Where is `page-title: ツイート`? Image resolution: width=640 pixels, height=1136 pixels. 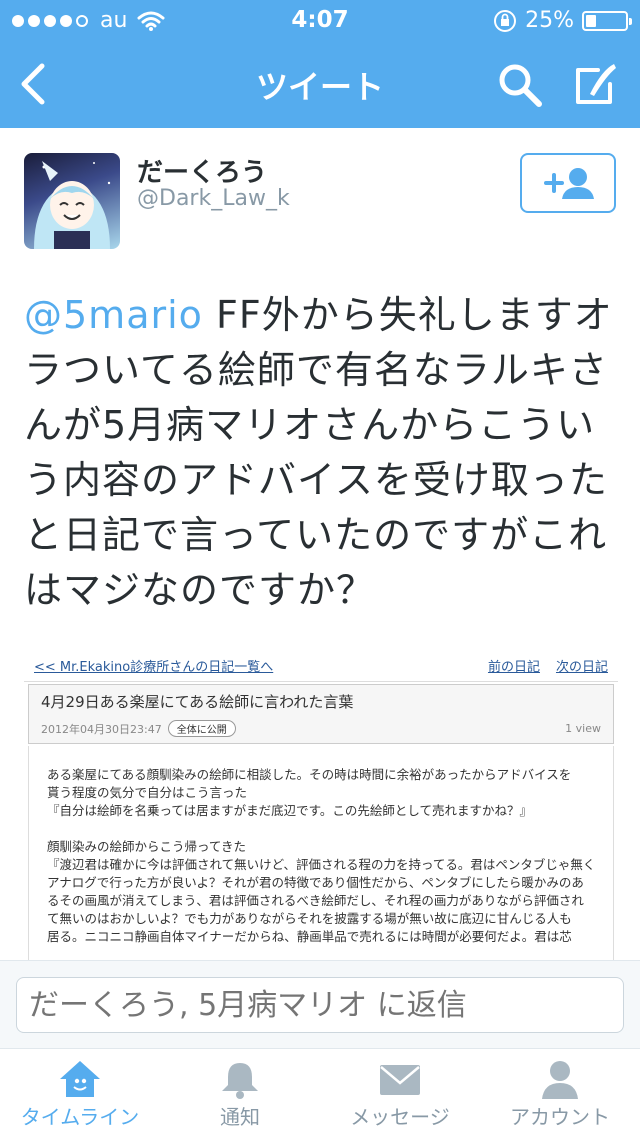 page-title: ツイート is located at coordinates (319, 87).